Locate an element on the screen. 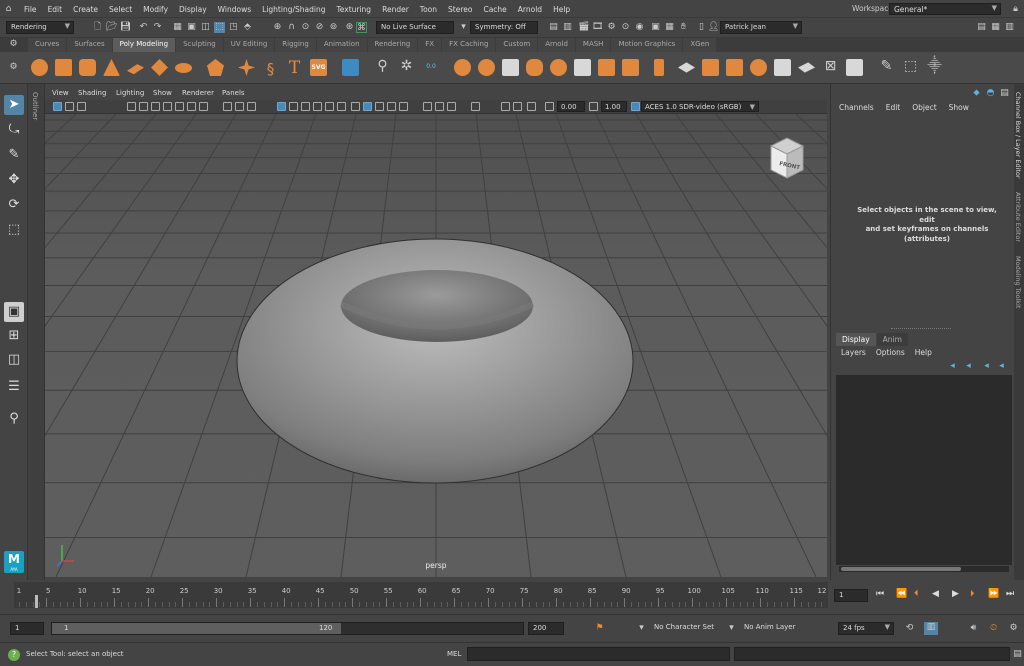 The image size is (1024, 666). boolean-intersection-icon is located at coordinates (558, 67).